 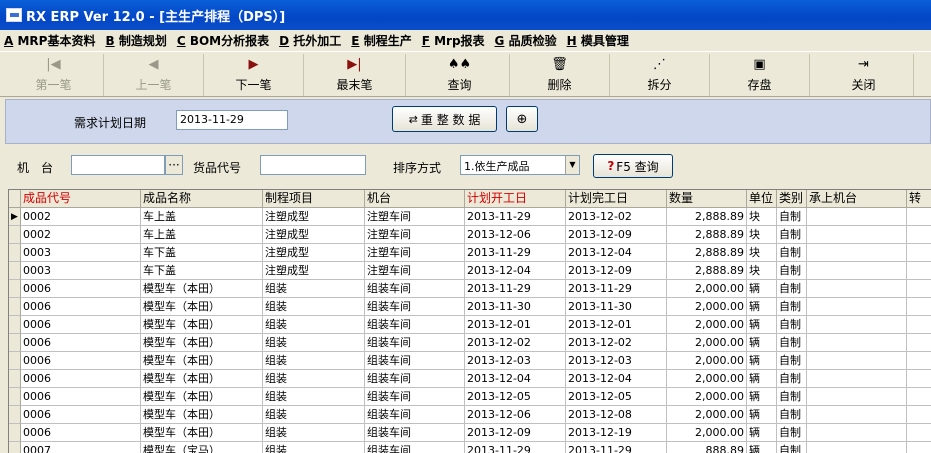 What do you see at coordinates (313, 165) in the screenshot?
I see `product-code-input` at bounding box center [313, 165].